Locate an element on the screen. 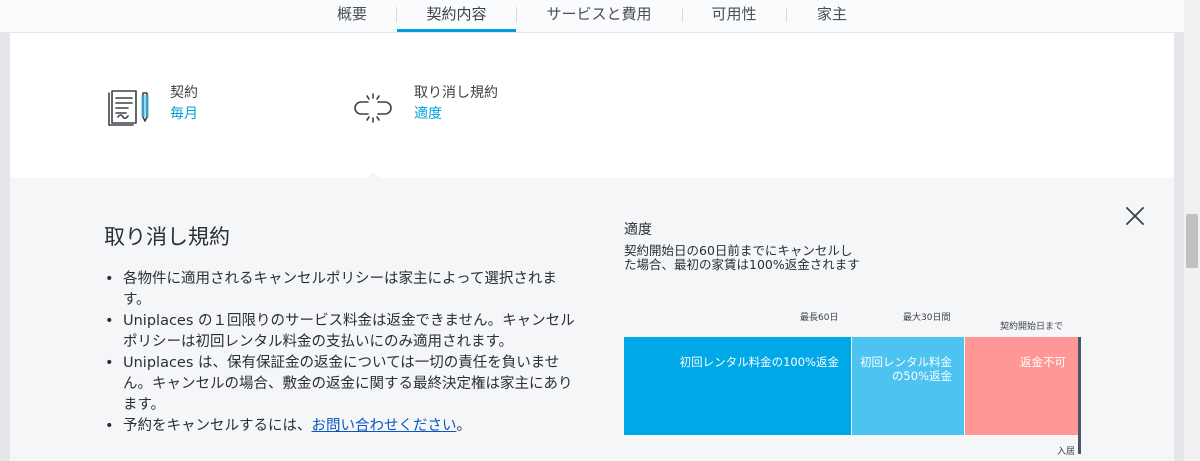 The height and width of the screenshot is (461, 1200). no-refund-segment: 返金不可 is located at coordinates (1021, 386).